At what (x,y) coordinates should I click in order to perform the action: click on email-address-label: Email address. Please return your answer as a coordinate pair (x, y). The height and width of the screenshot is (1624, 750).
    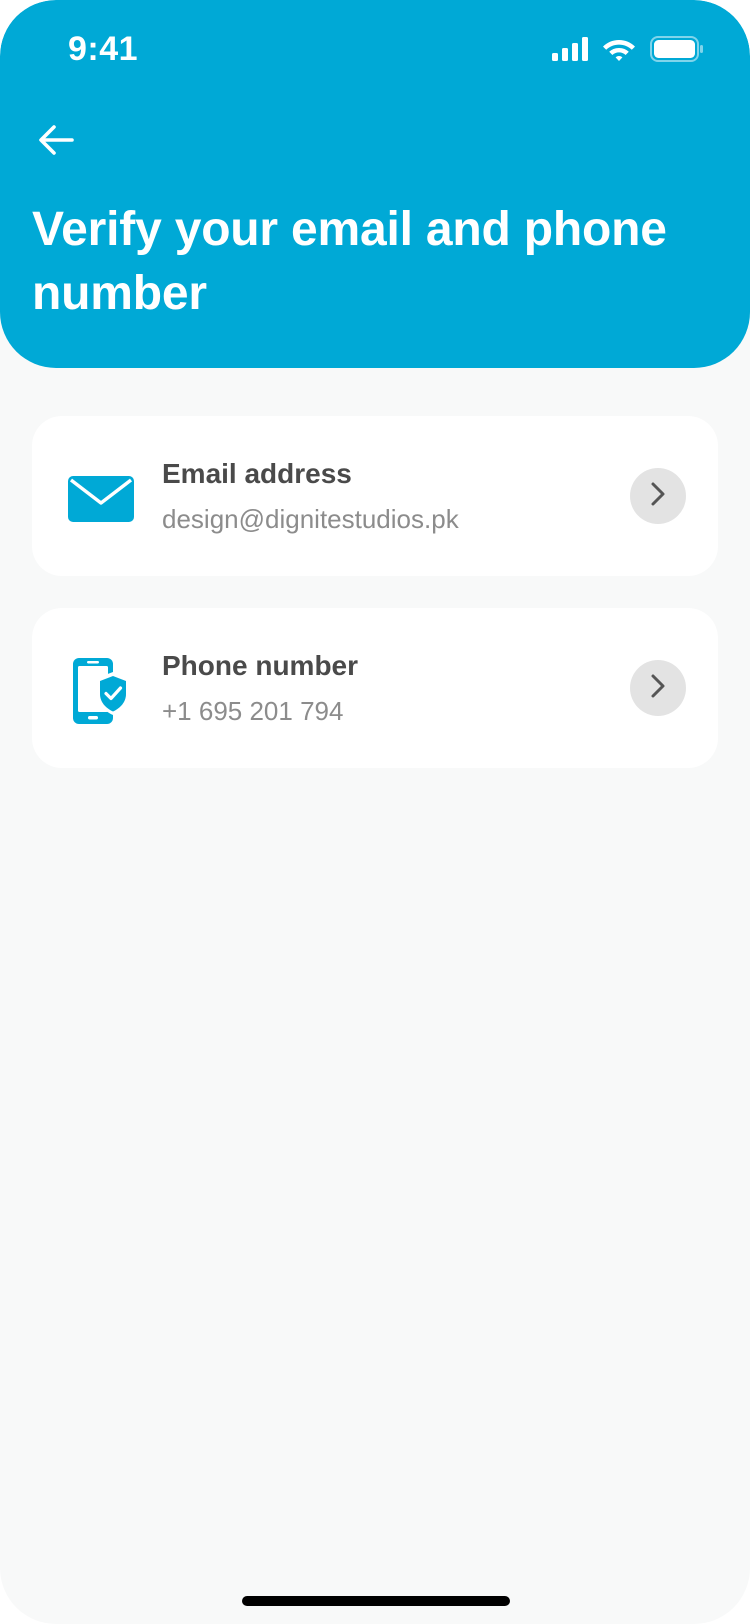
    Looking at the image, I should click on (257, 473).